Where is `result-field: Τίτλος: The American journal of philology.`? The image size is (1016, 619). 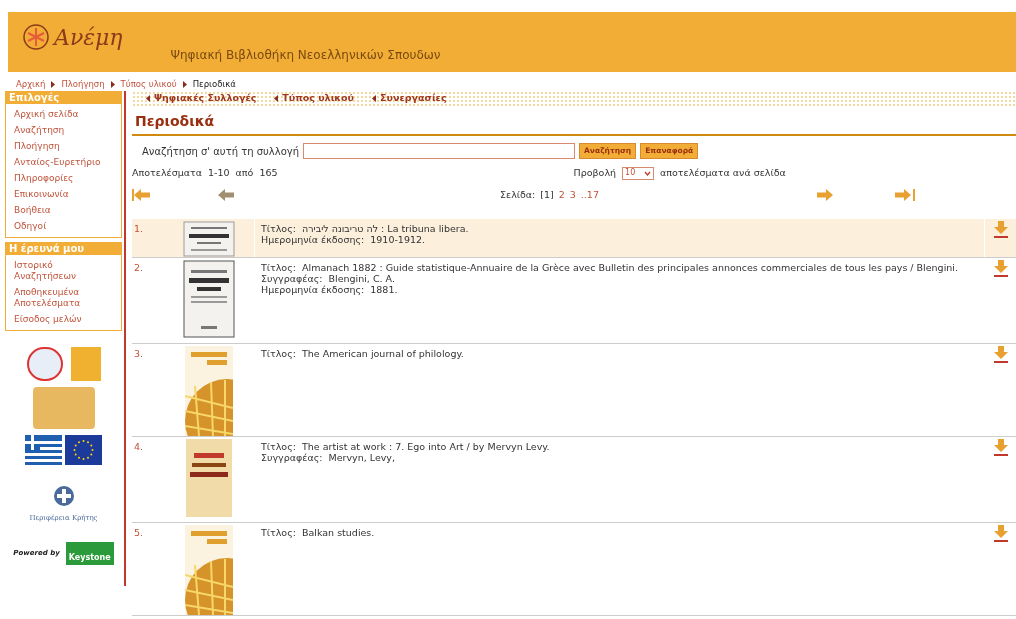 result-field: Τίτλος: The American journal of philology. is located at coordinates (622, 354).